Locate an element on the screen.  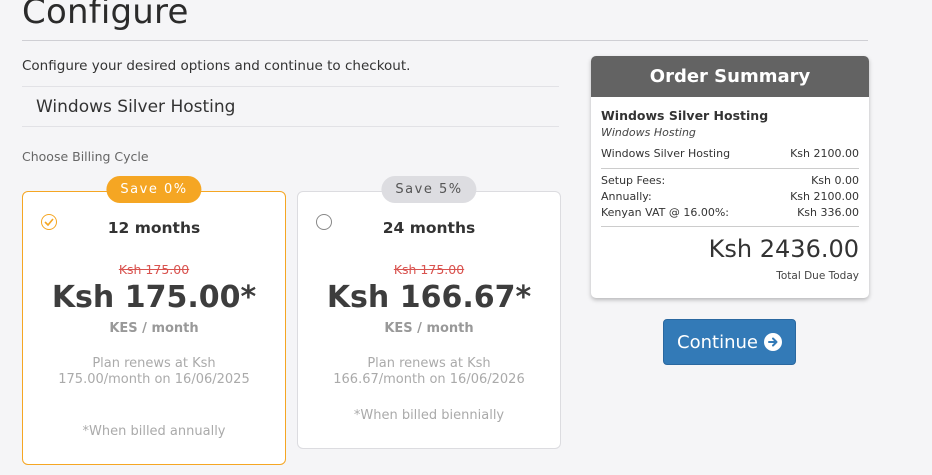
billing-footnote: *When billed biennially is located at coordinates (429, 415).